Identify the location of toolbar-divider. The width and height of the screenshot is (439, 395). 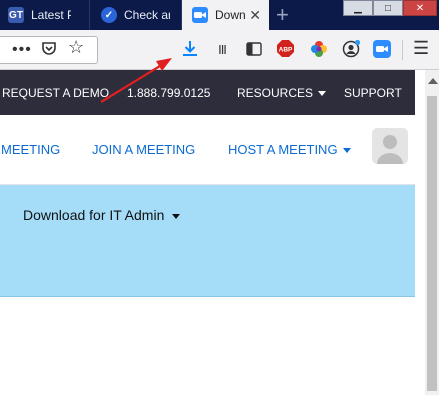
(402, 50).